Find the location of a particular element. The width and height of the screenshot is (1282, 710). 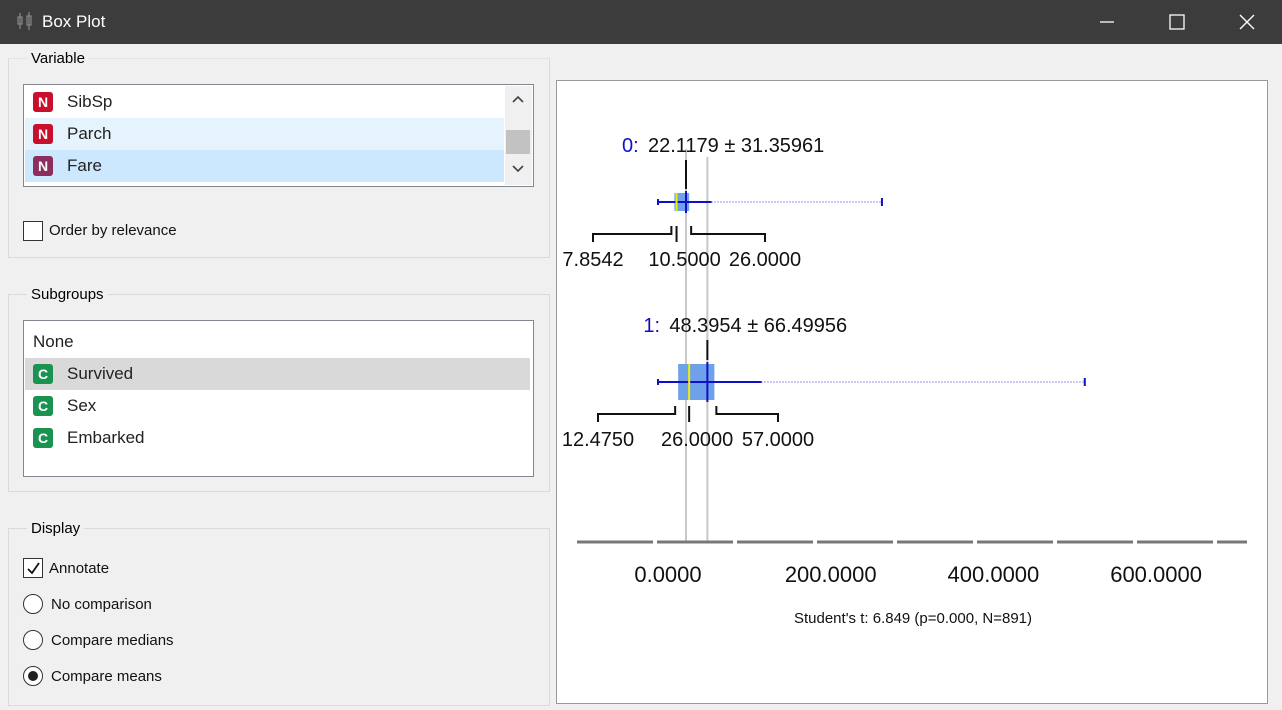

compare-means-radio is located at coordinates (33, 676).